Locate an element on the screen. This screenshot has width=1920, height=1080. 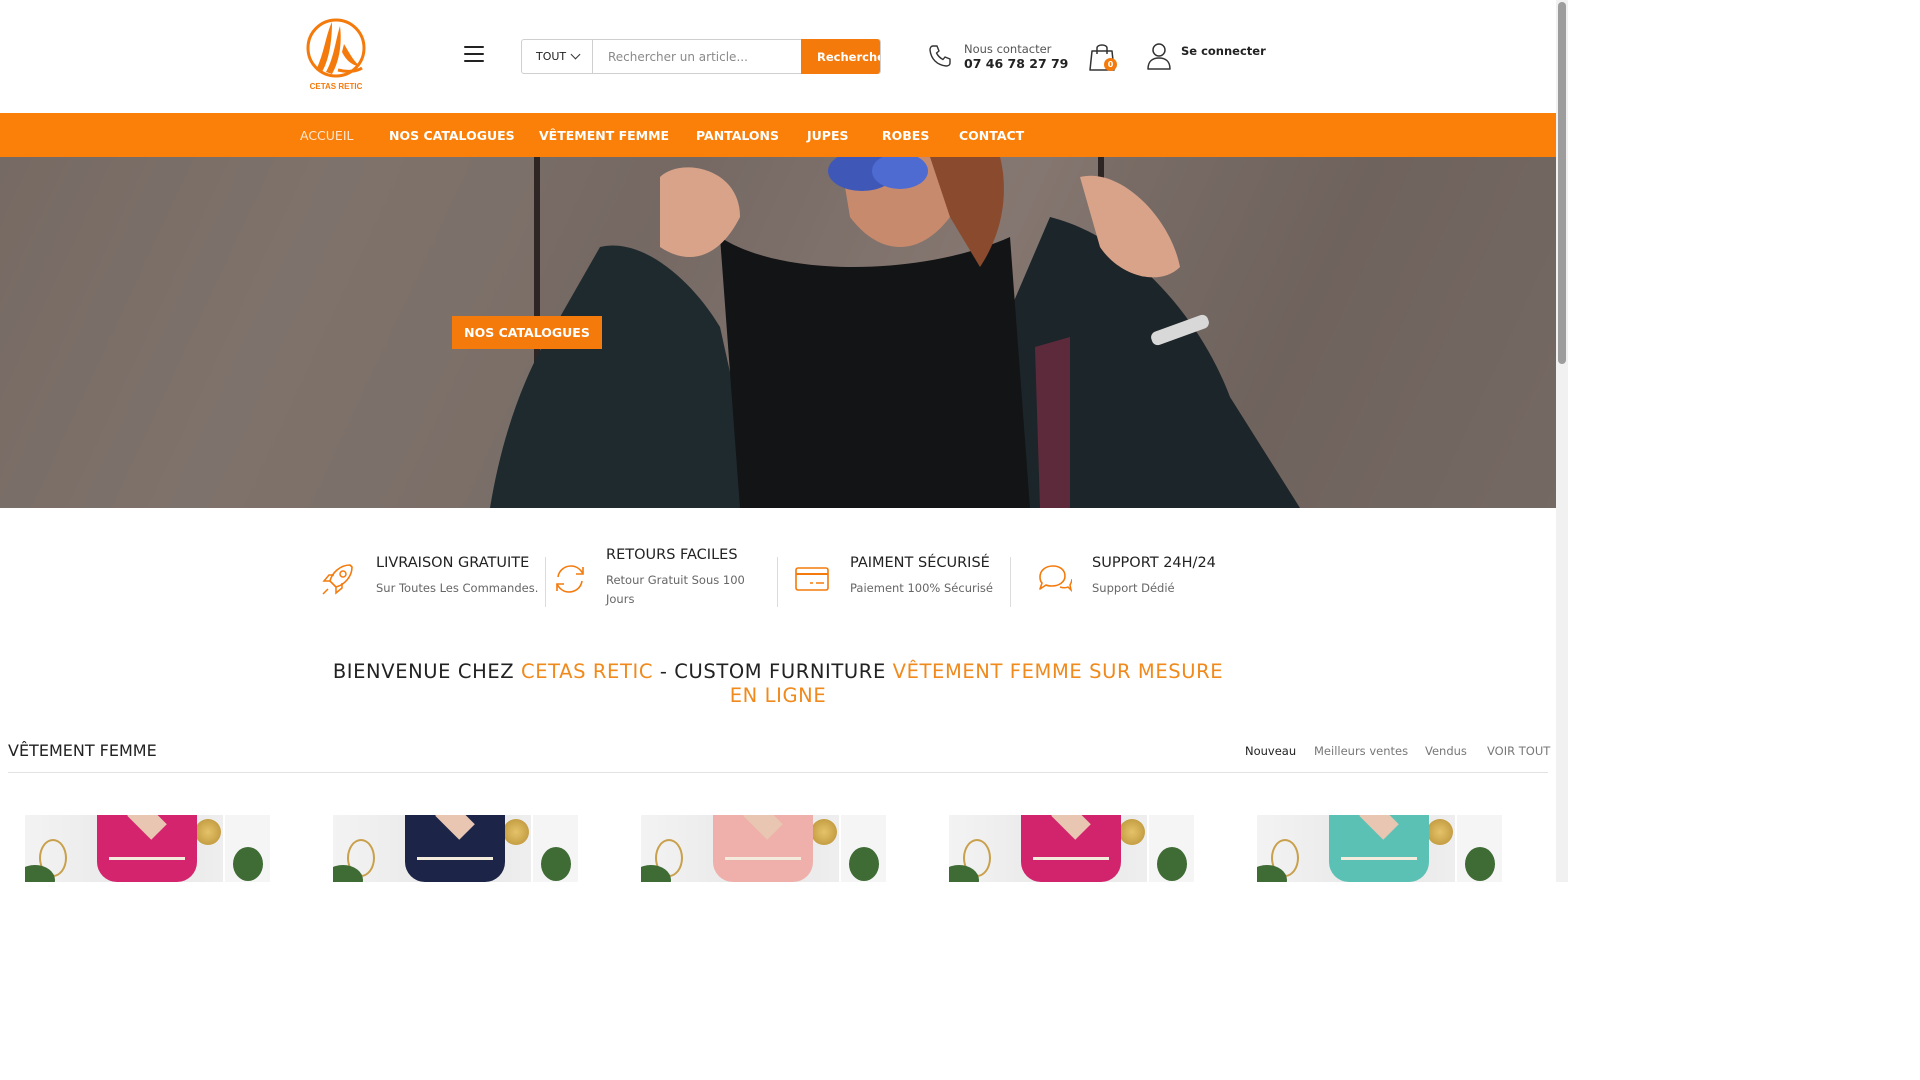
nav-item-robes: ROBES is located at coordinates (905, 135).